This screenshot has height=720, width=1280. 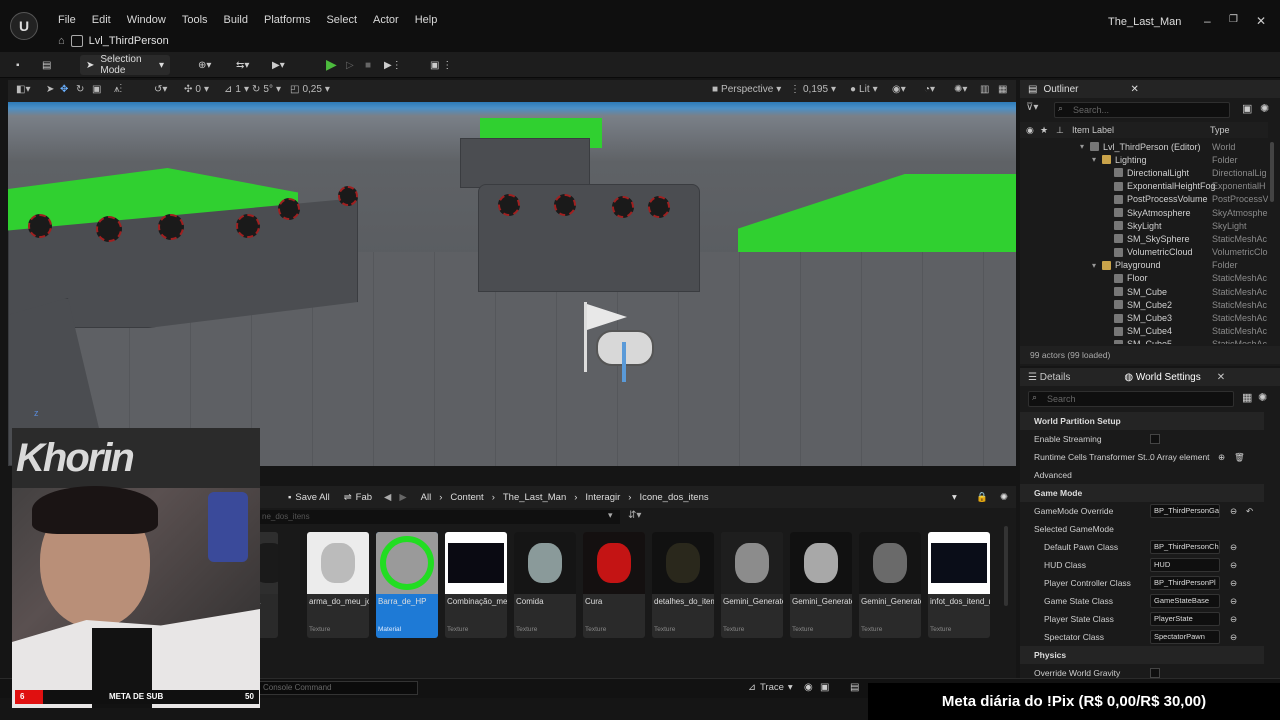 What do you see at coordinates (1002, 89) in the screenshot?
I see `layout-icon: ▦` at bounding box center [1002, 89].